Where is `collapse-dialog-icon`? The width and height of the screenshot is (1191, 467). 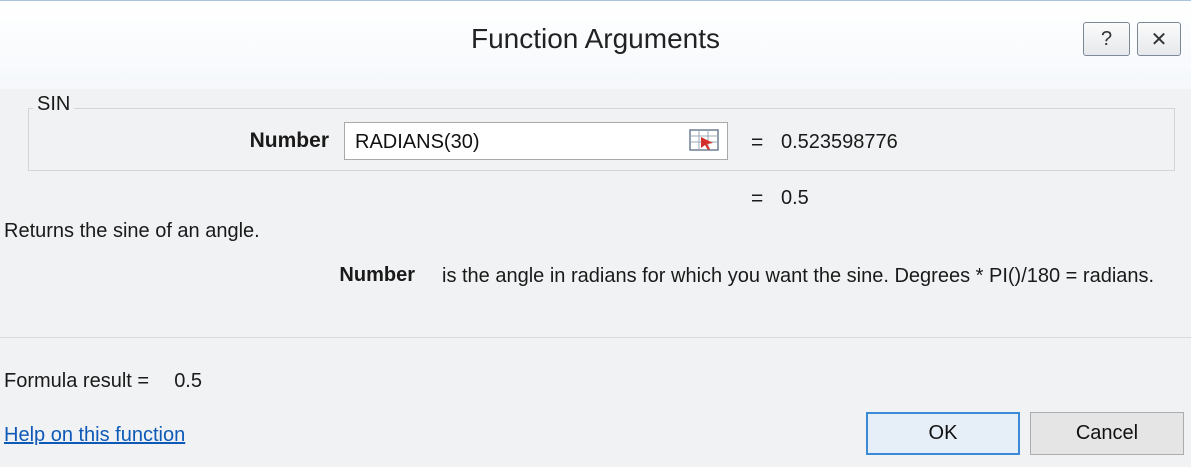 collapse-dialog-icon is located at coordinates (704, 140).